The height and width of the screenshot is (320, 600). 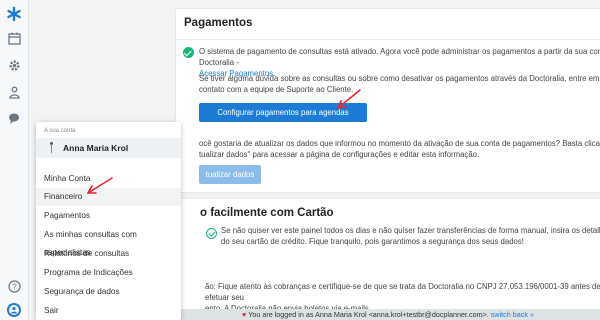 I want to click on annotation-arrows, so click(x=224, y=141).